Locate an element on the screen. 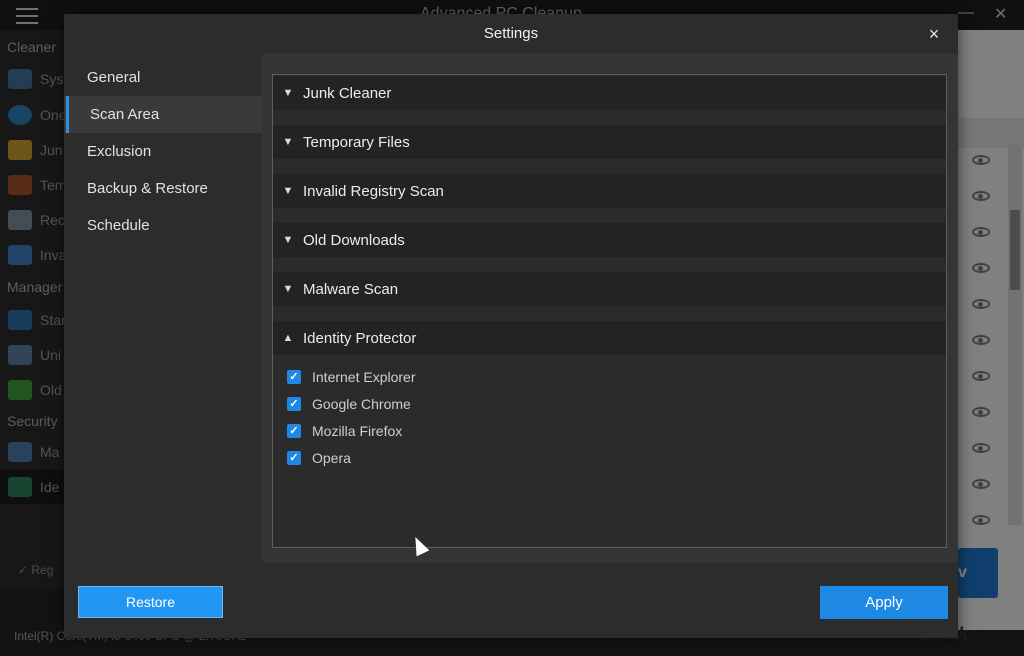 The image size is (1024, 656). option-label: Internet Explorer is located at coordinates (364, 377).